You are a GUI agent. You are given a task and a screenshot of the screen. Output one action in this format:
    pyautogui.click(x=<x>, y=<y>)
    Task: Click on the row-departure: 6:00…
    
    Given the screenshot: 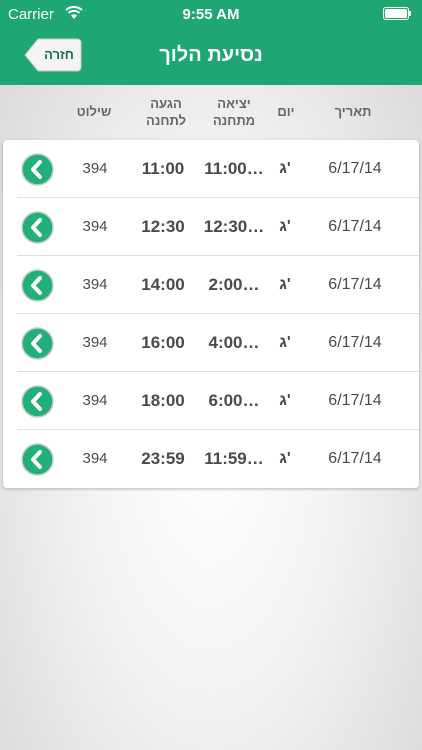 What is the action you would take?
    pyautogui.click(x=234, y=400)
    